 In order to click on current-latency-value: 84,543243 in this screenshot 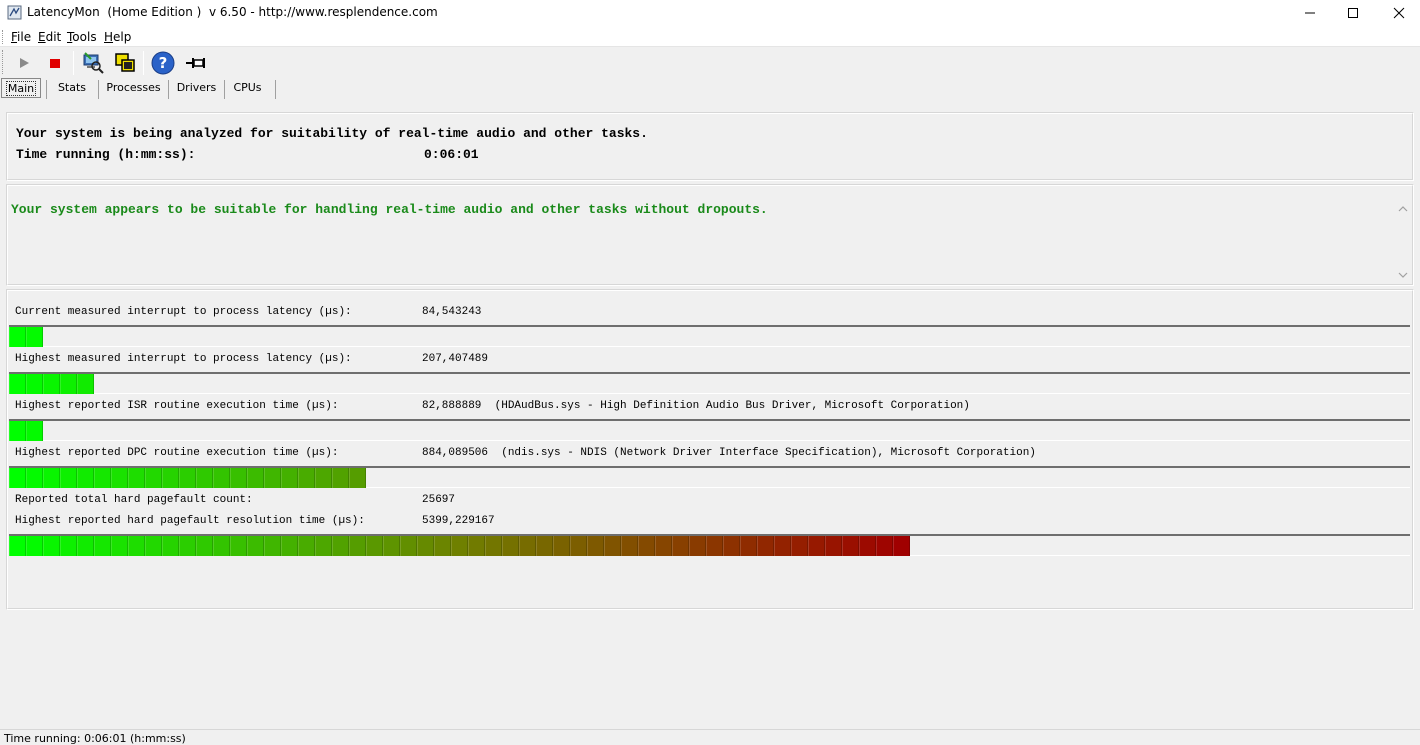, I will do `click(452, 312)`.